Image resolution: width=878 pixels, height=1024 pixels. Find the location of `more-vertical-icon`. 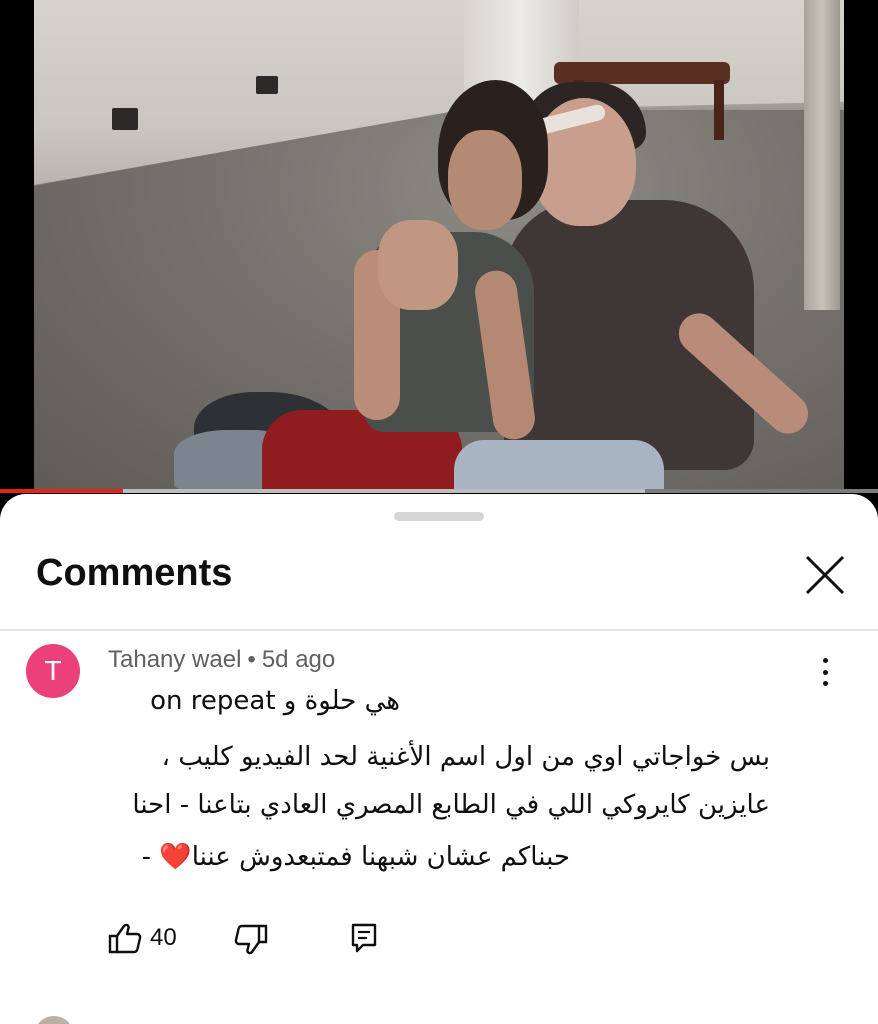

more-vertical-icon is located at coordinates (825, 672).